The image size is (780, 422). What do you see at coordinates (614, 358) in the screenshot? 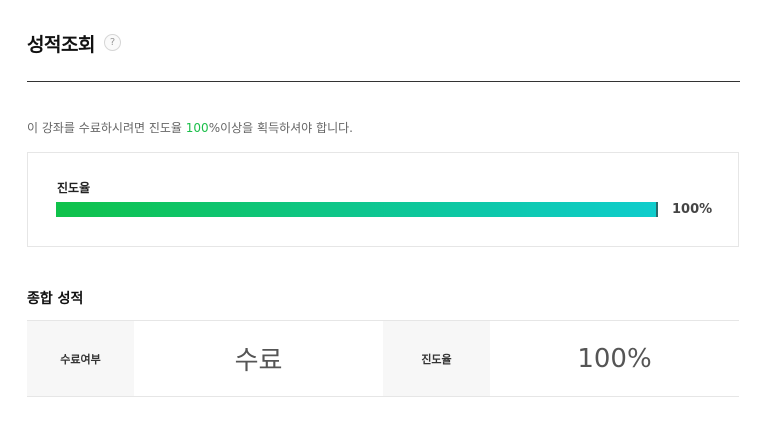
I see `progress-rate-value: 100%` at bounding box center [614, 358].